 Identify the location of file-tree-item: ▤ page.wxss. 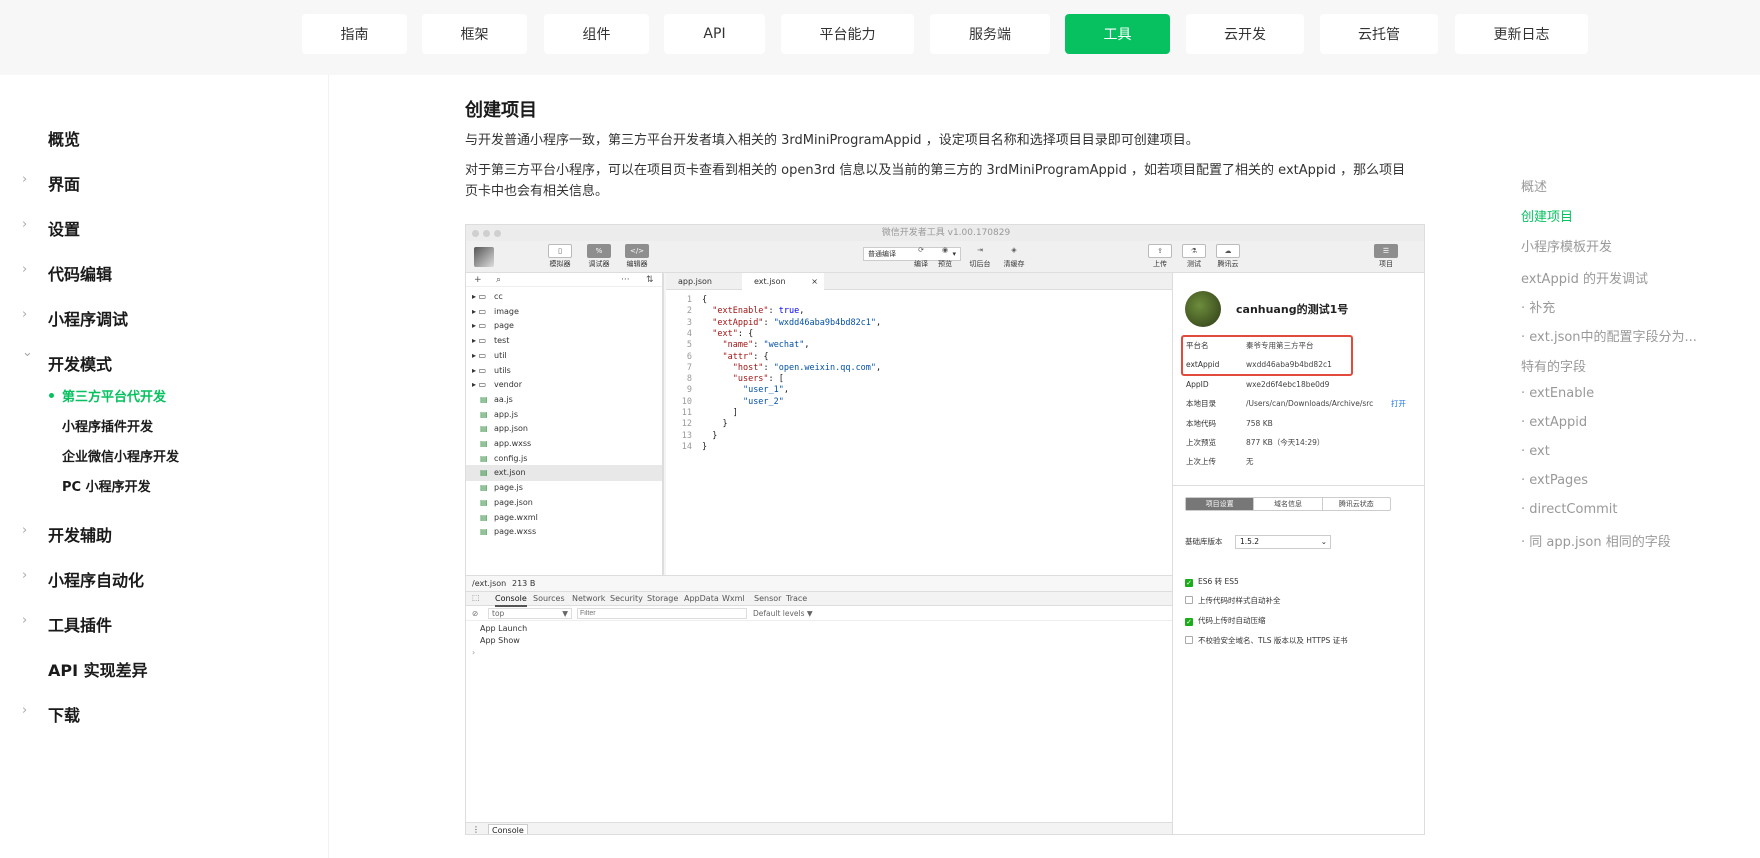
(564, 532).